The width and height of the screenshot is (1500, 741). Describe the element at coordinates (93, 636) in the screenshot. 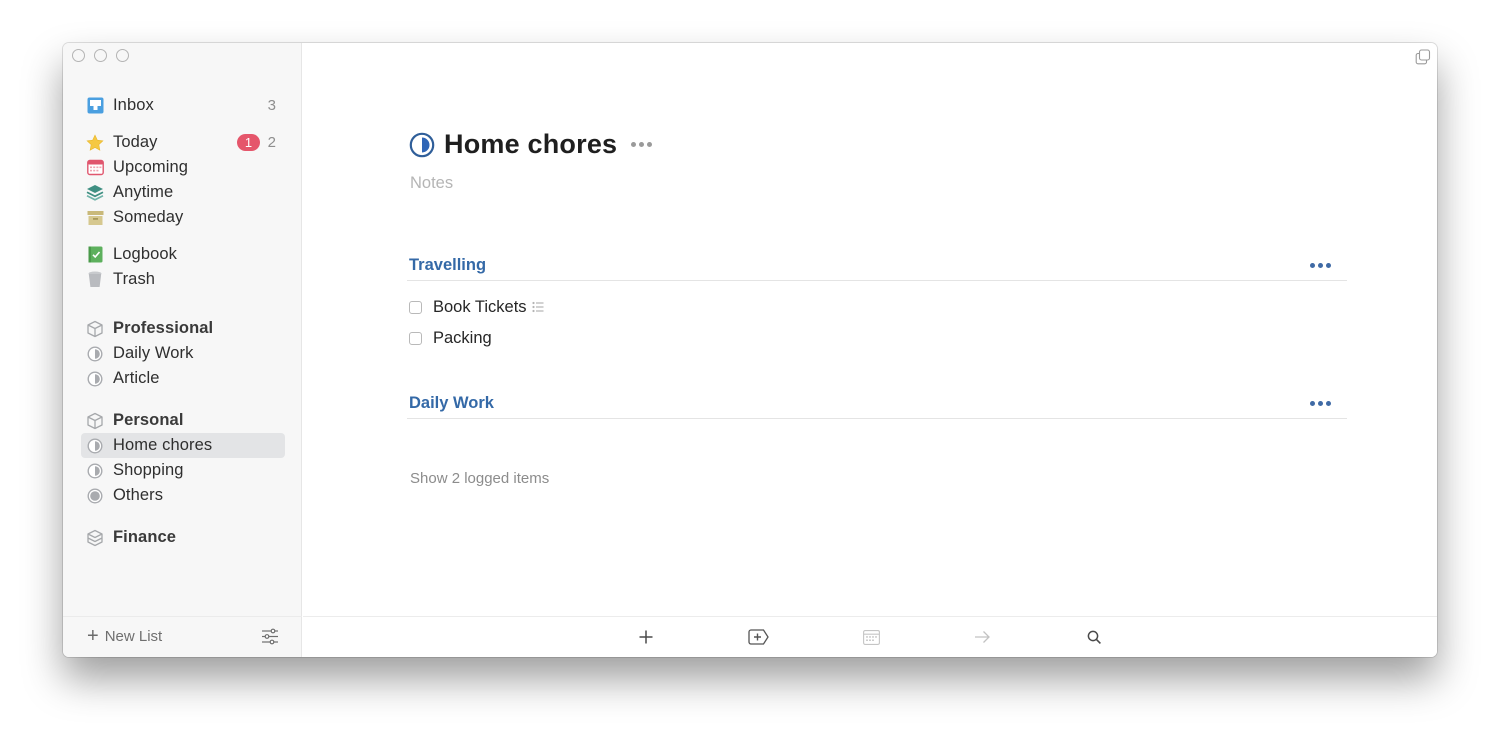

I see `plus-icon: +` at that location.